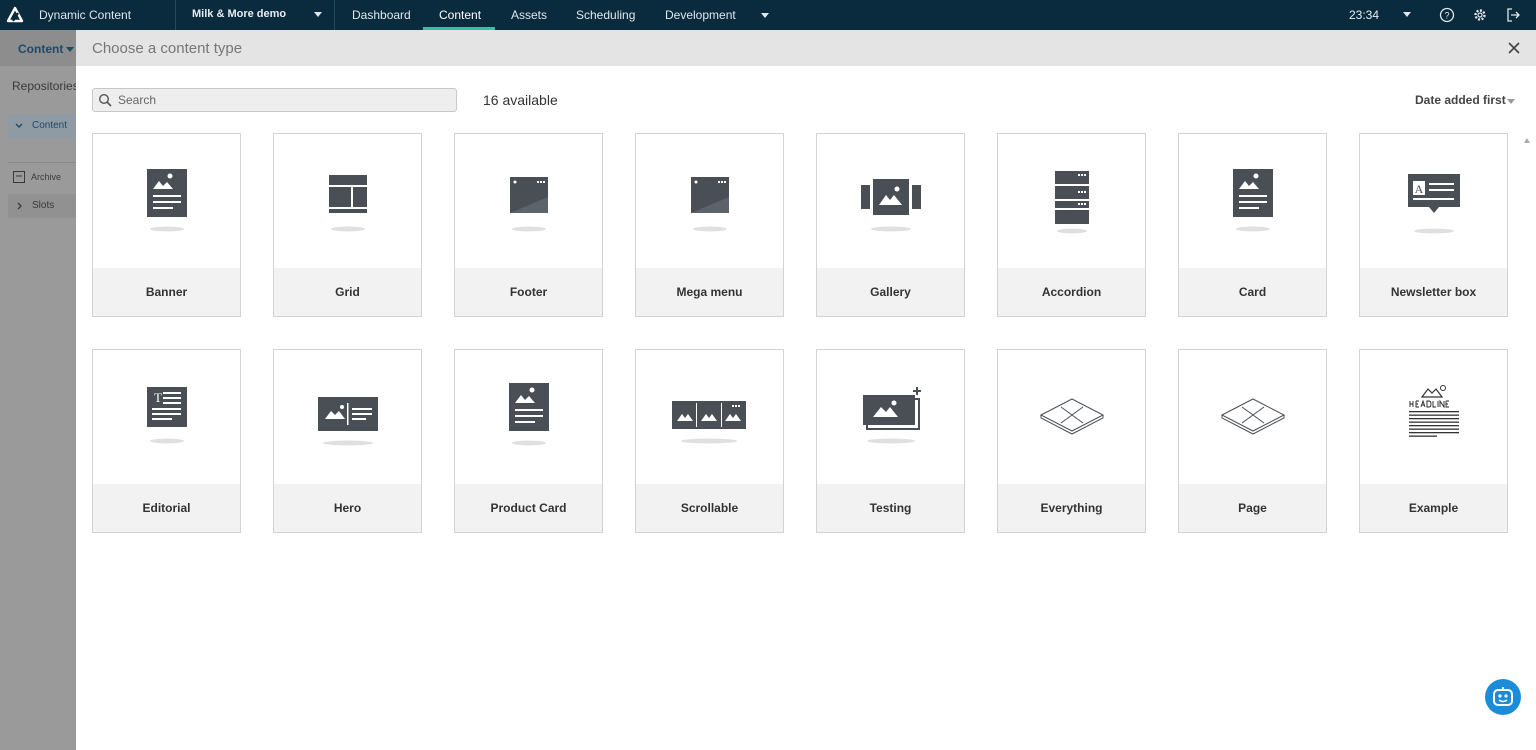 The height and width of the screenshot is (750, 1536). I want to click on content-type-card-footer: Footer, so click(528, 225).